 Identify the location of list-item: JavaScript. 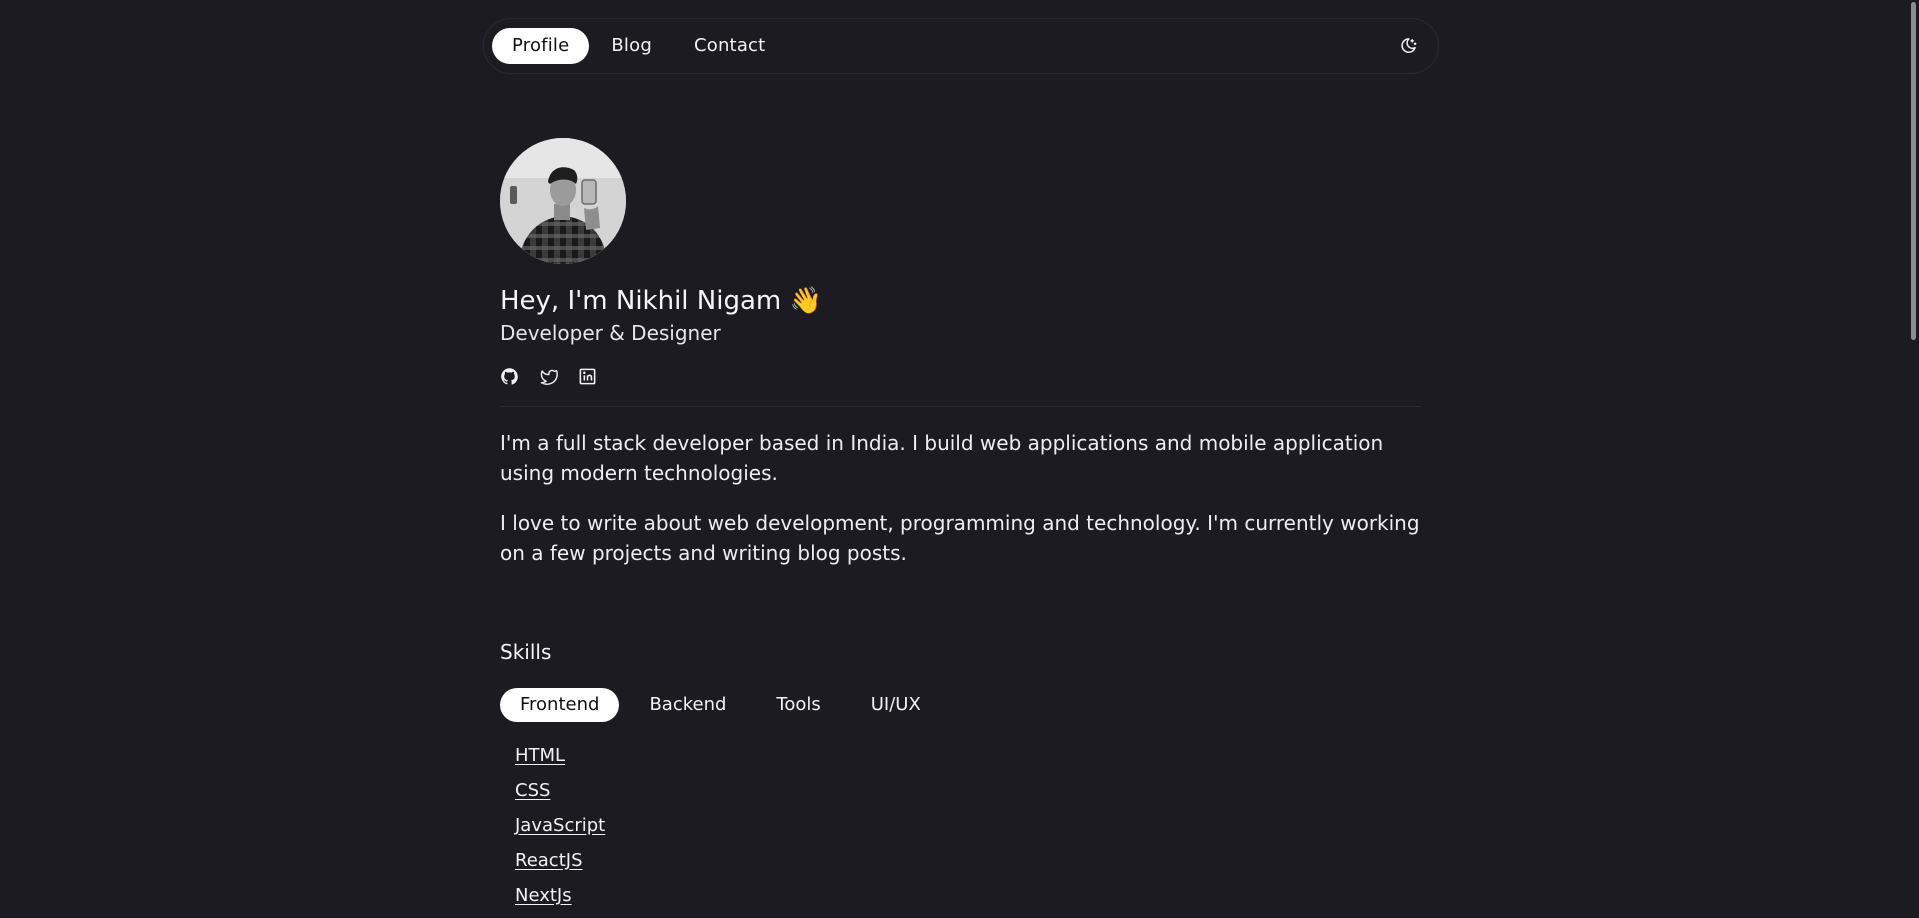
(560, 830).